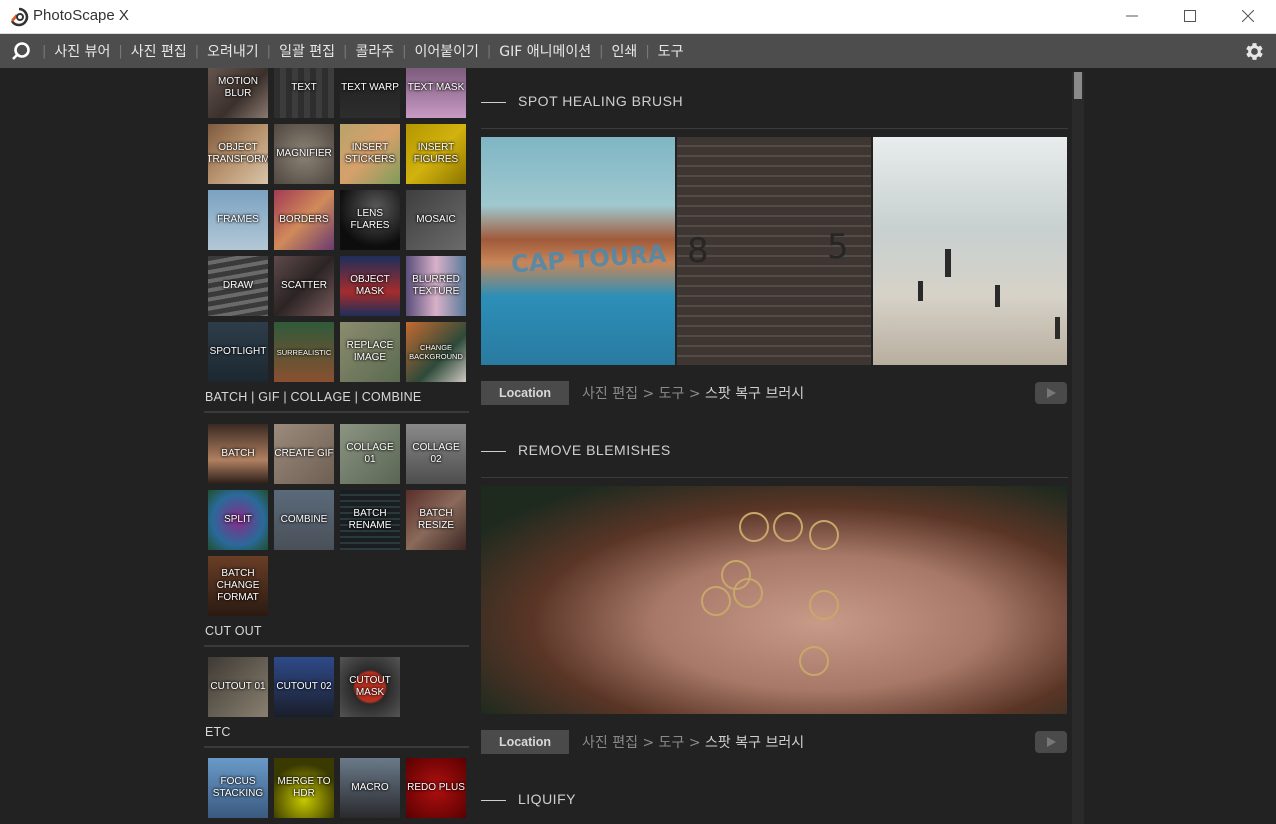 The image size is (1276, 824). I want to click on tool-surrealistic: SURREALISTIC, so click(304, 352).